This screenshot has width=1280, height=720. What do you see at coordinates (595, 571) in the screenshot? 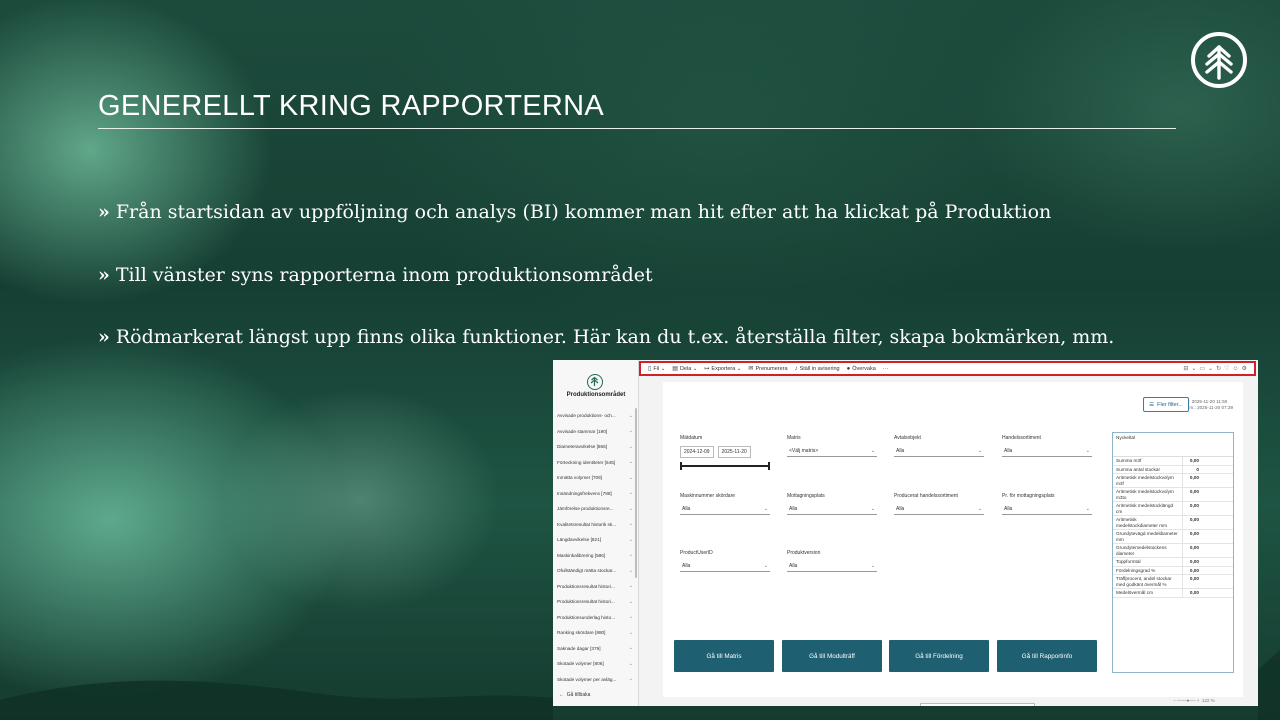
I see `sidebar-item: Ofullständigt mätta stockar... ⌄` at bounding box center [595, 571].